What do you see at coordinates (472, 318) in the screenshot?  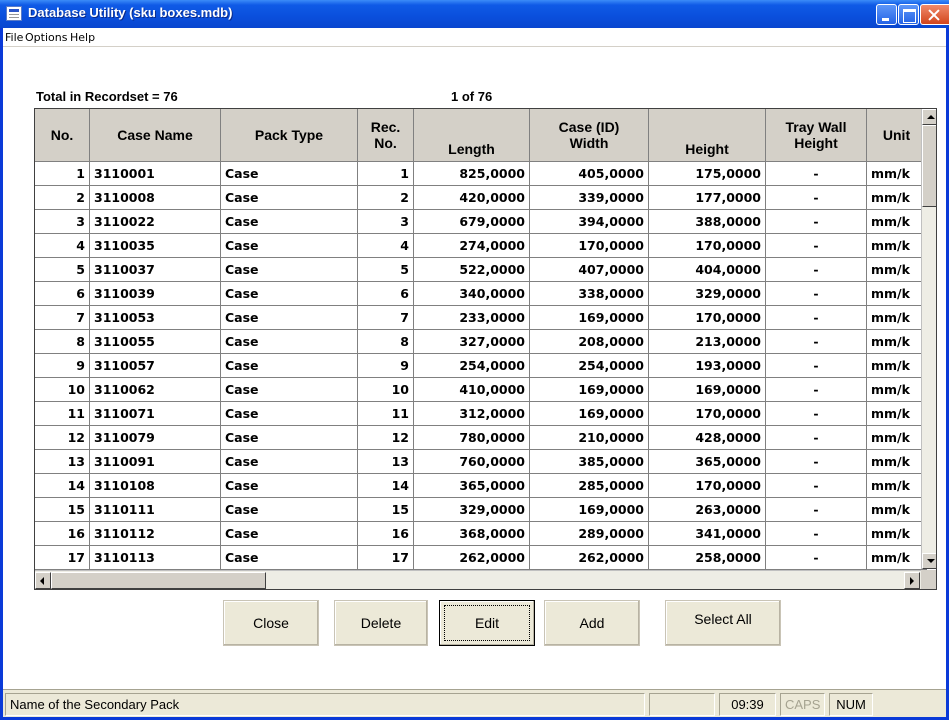 I see `cell-col-length: 233,0000` at bounding box center [472, 318].